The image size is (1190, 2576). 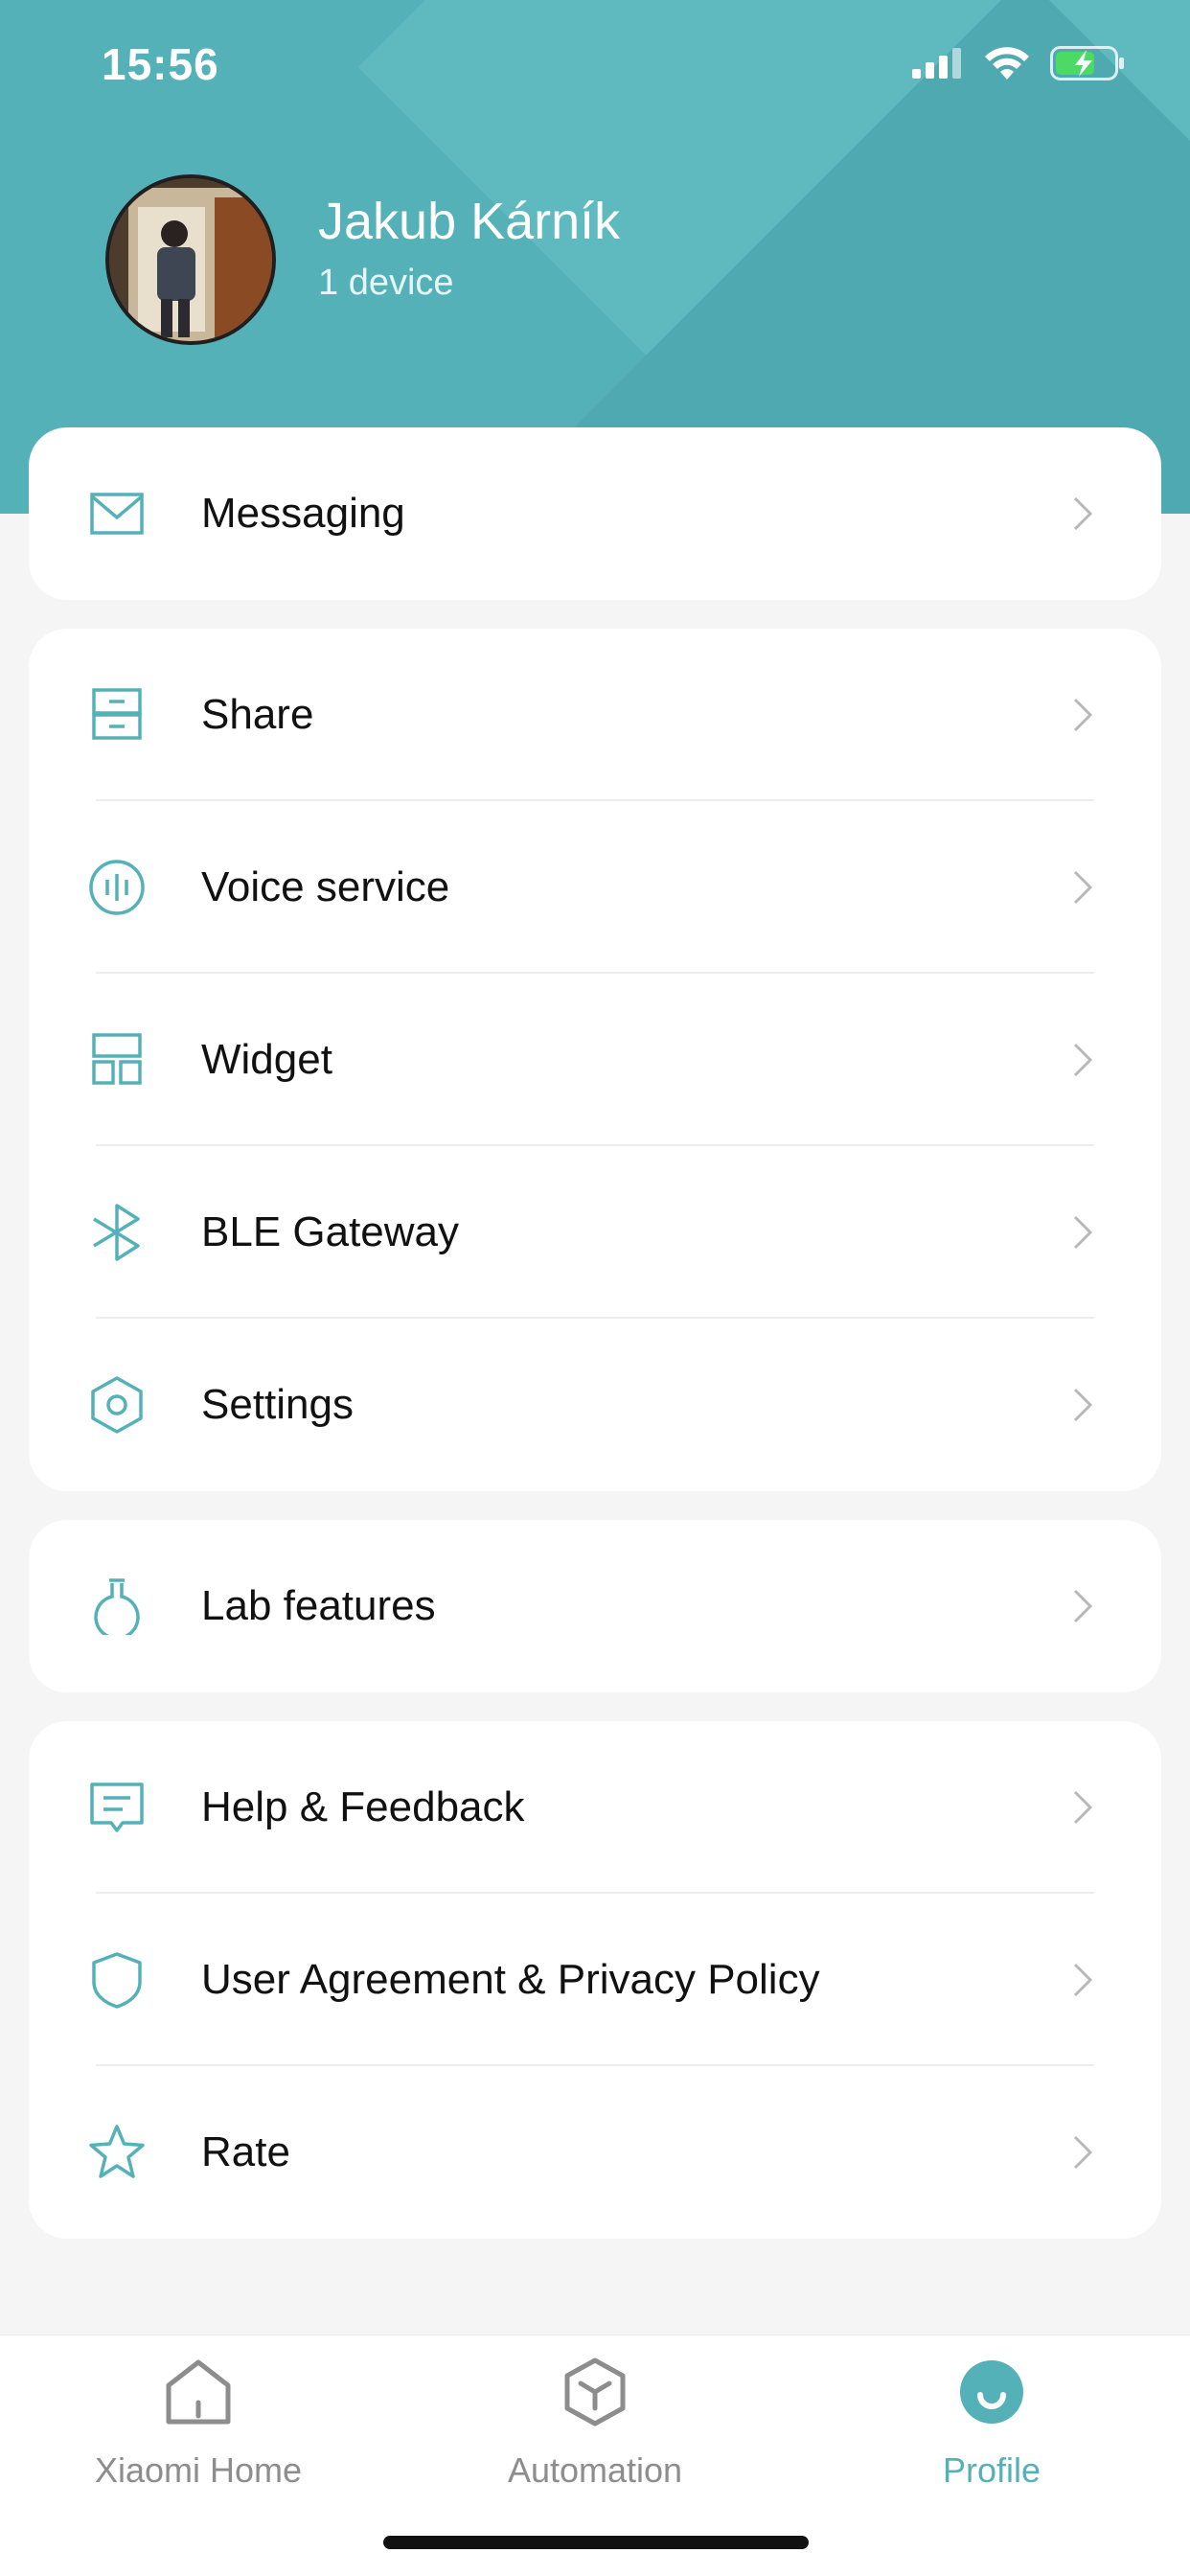 What do you see at coordinates (991, 2392) in the screenshot?
I see `profile-smile-icon` at bounding box center [991, 2392].